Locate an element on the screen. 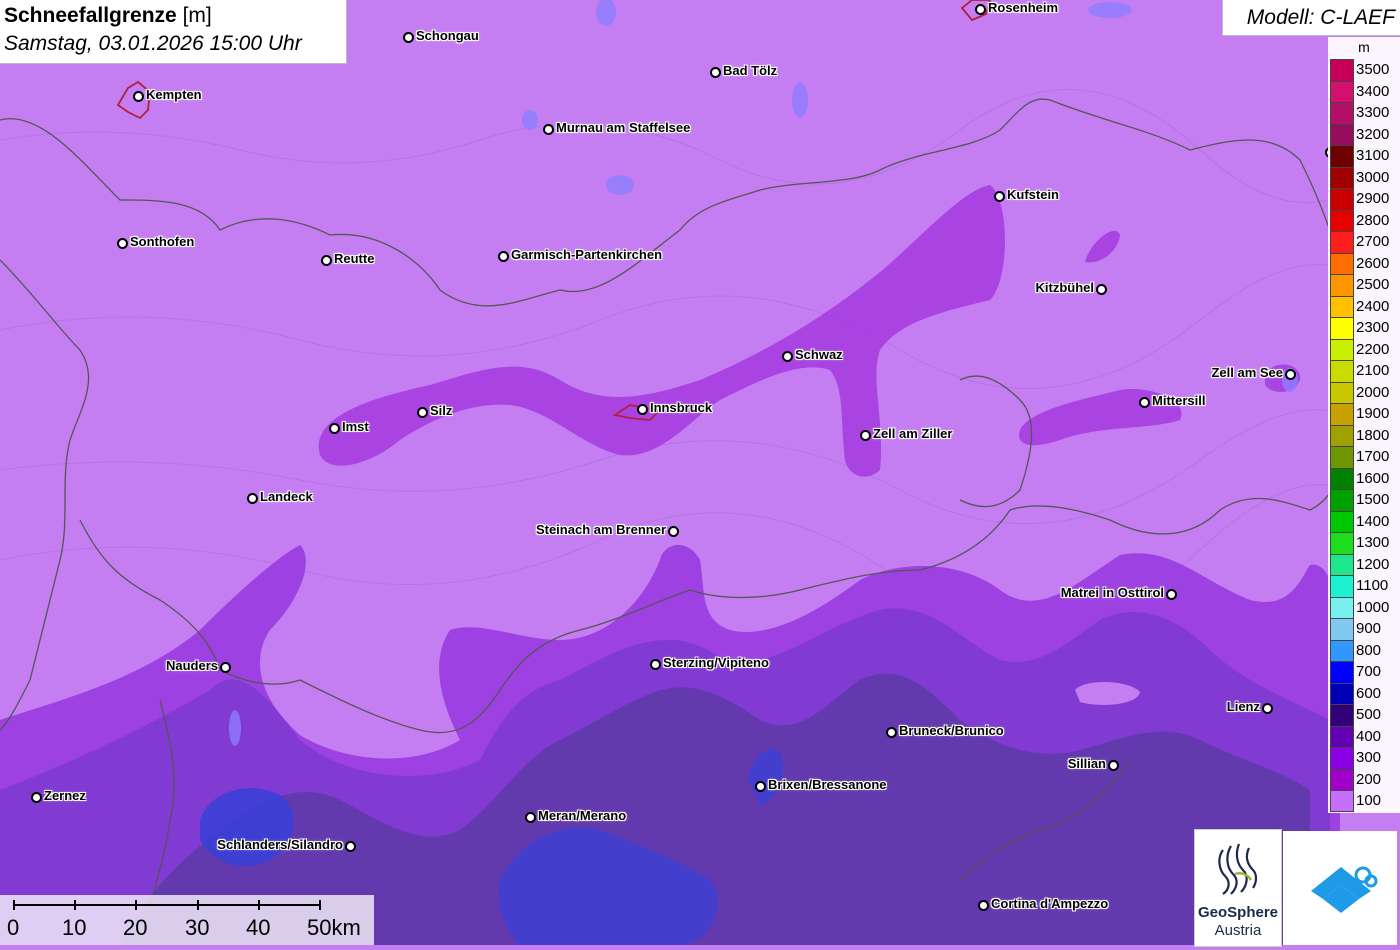 Image resolution: width=1400 pixels, height=950 pixels. legend-value: 600 is located at coordinates (1369, 693).